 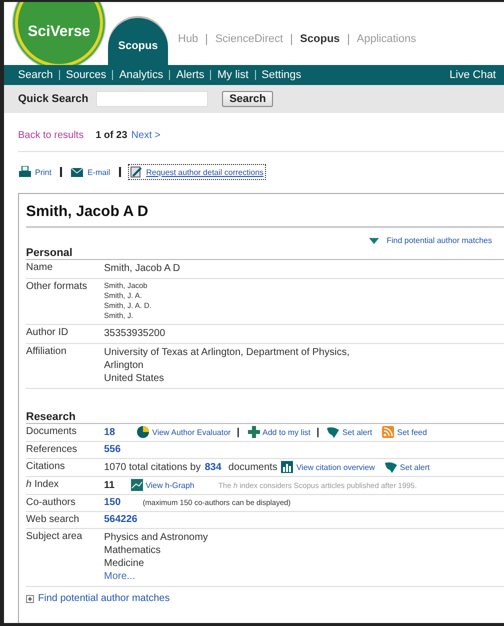 What do you see at coordinates (48, 333) in the screenshot?
I see `field-label: Author ID` at bounding box center [48, 333].